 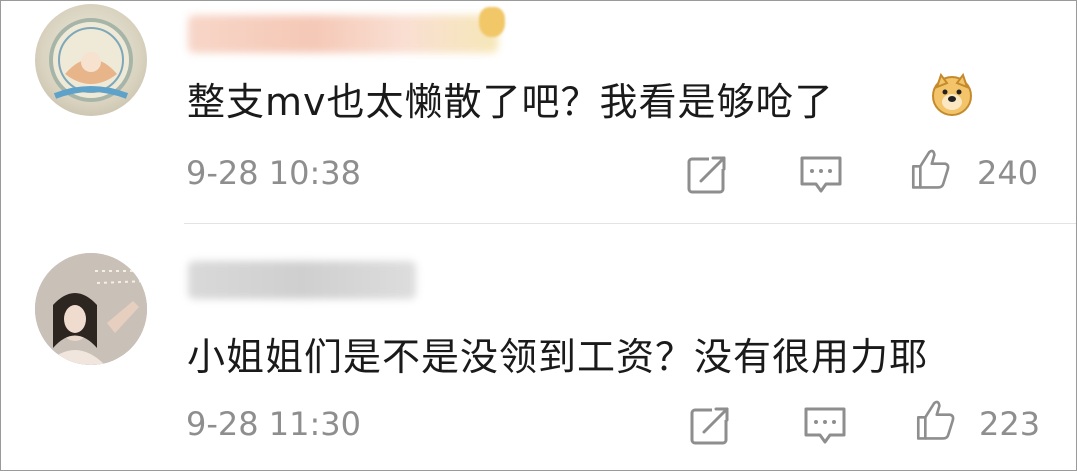 What do you see at coordinates (274, 173) in the screenshot?
I see `comment-timestamp: 9-28 10:38` at bounding box center [274, 173].